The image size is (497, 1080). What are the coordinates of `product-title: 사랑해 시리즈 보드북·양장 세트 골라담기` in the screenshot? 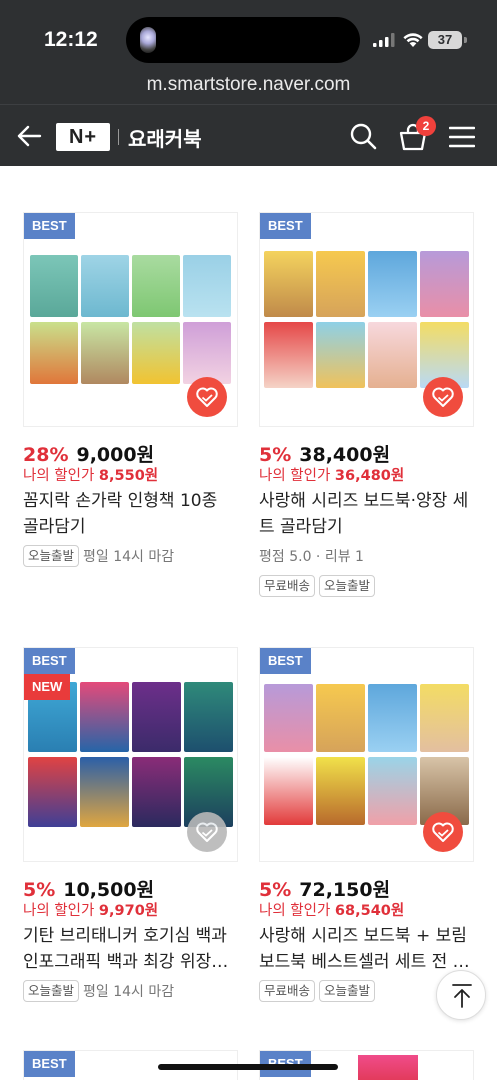 It's located at (366, 514).